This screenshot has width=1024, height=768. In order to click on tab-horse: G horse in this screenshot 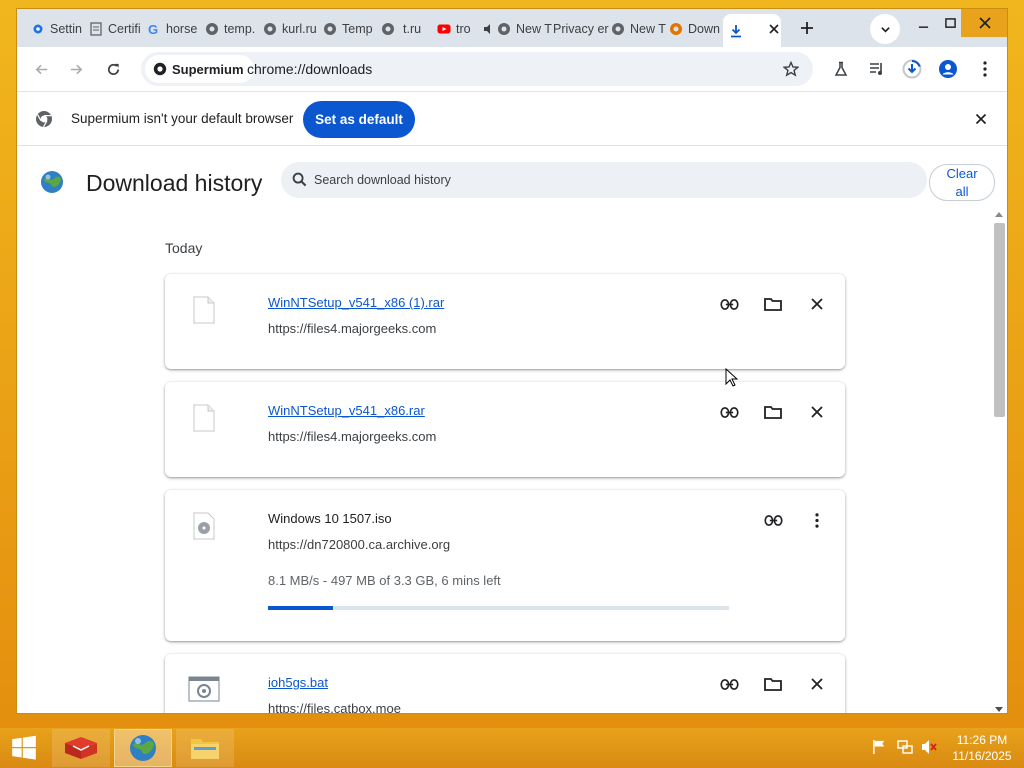, I will do `click(175, 29)`.